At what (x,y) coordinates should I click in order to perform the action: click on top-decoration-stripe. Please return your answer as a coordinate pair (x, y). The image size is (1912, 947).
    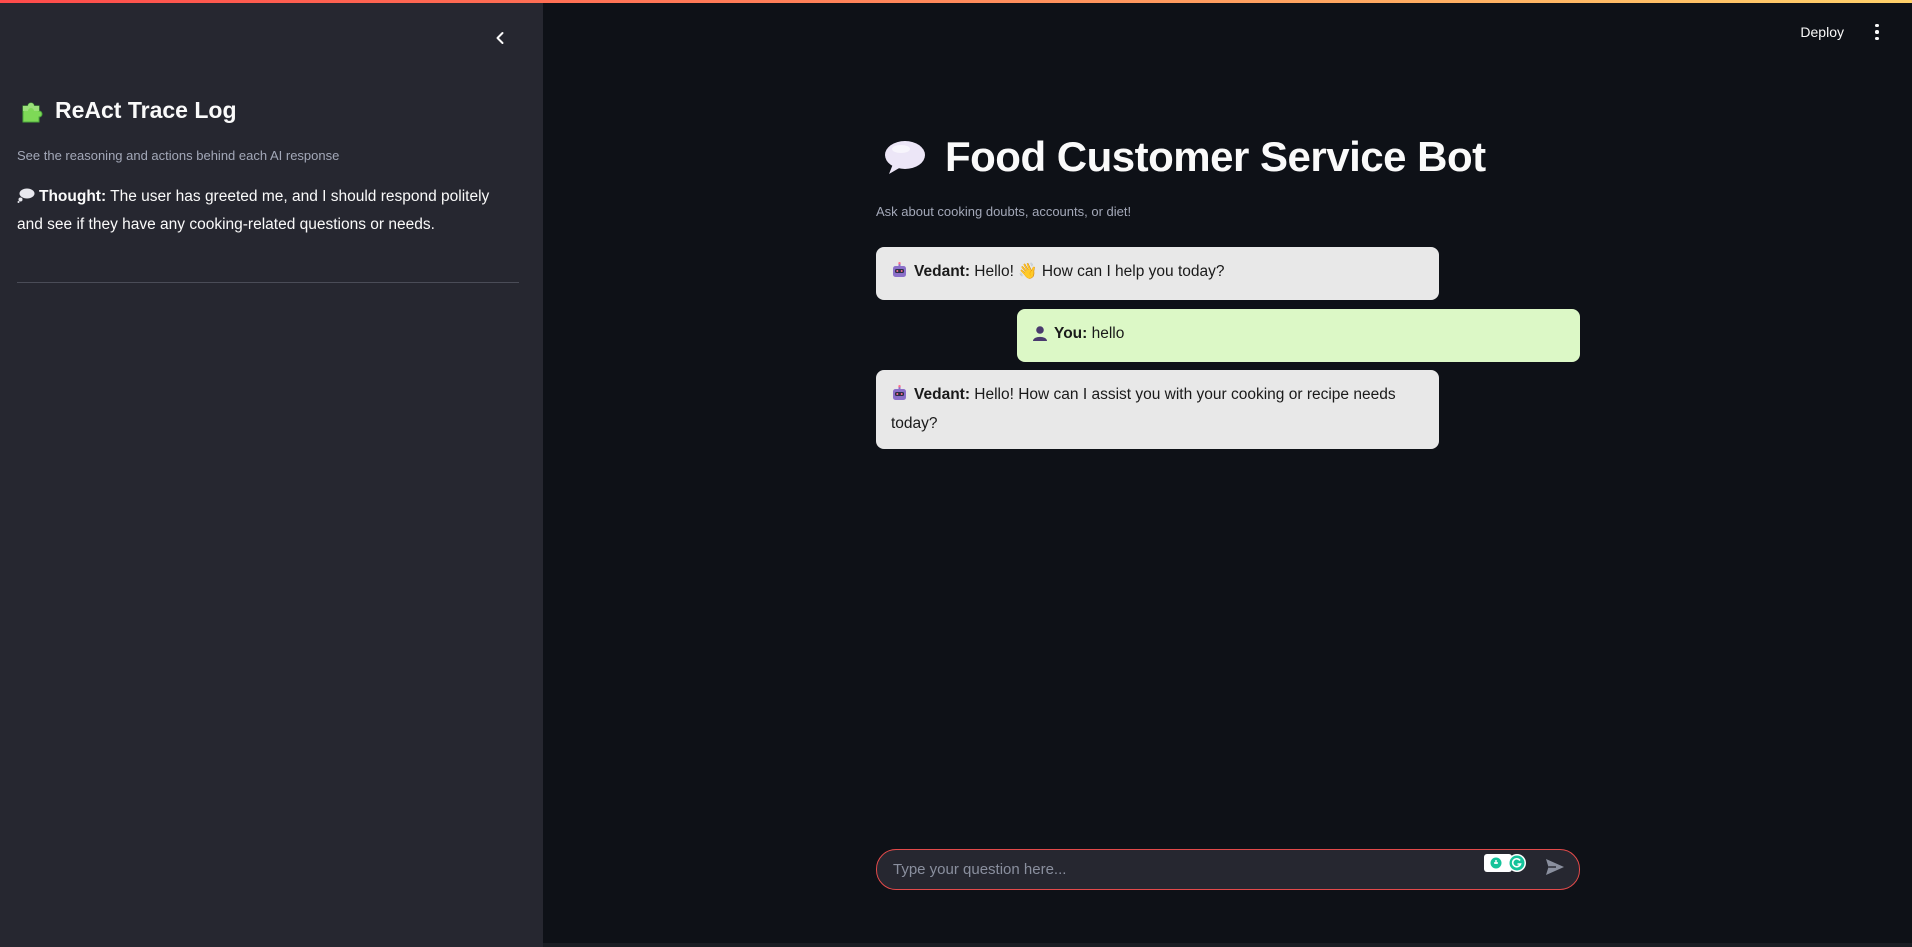
    Looking at the image, I should click on (956, 1).